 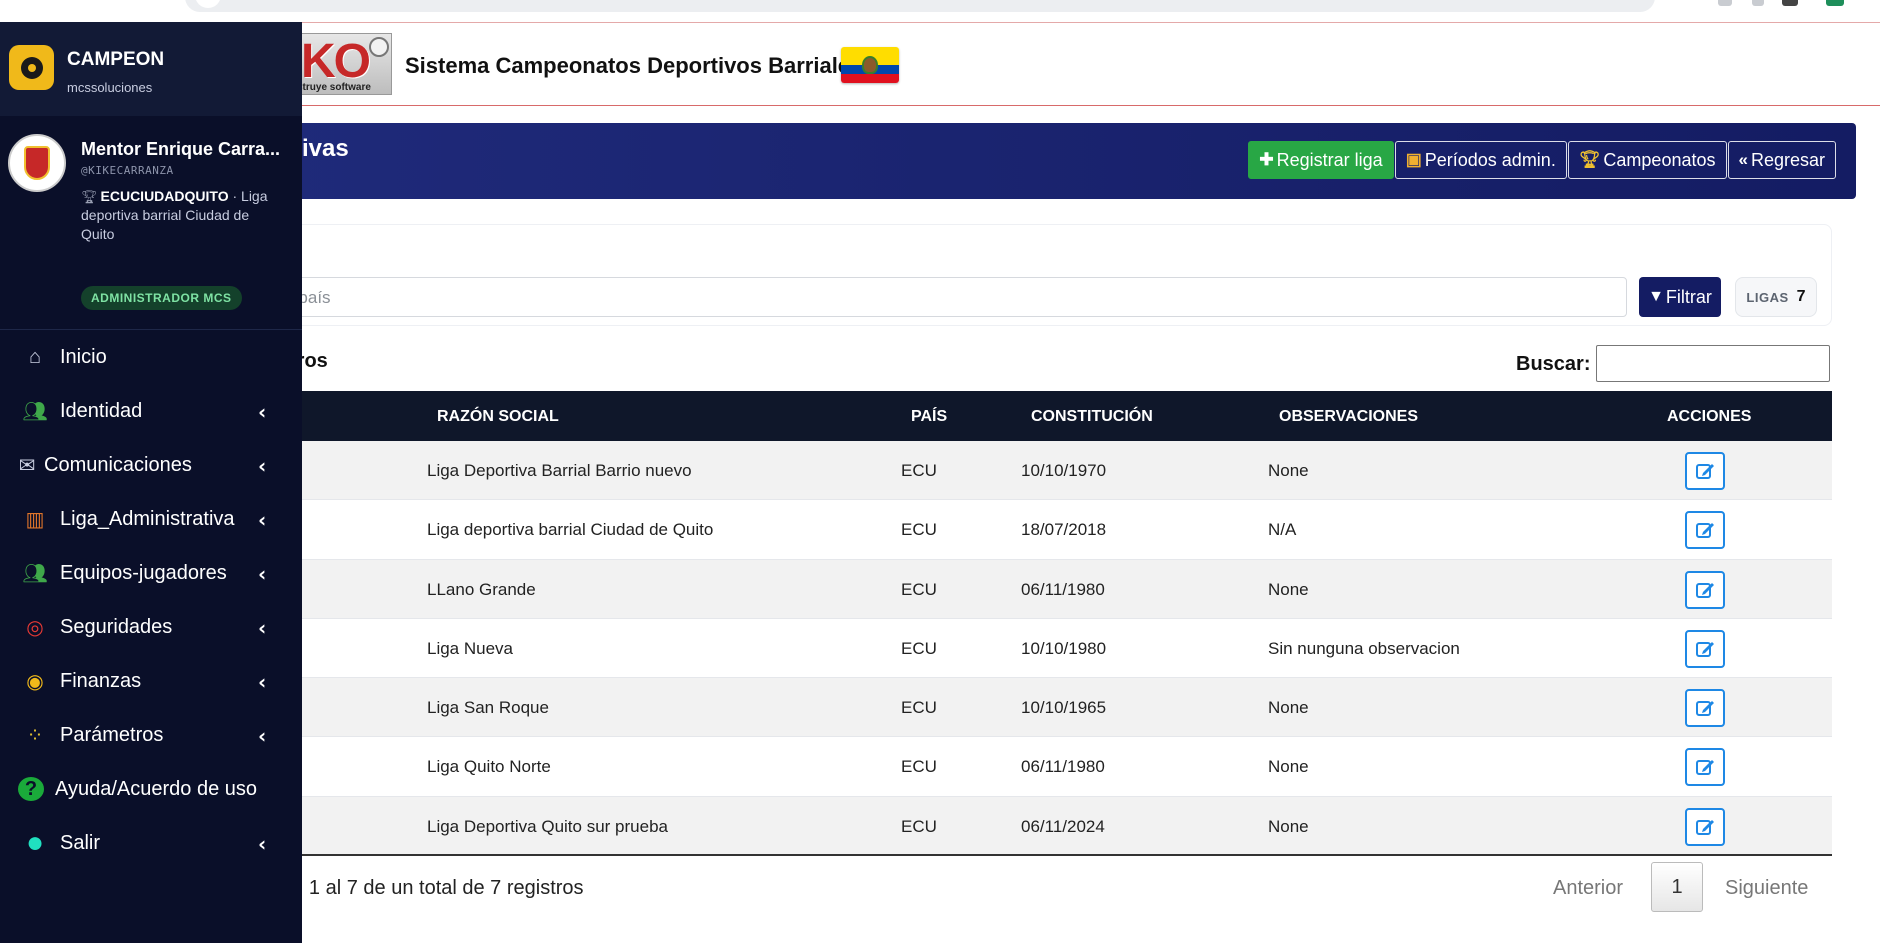 I want to click on sidebar-item-seguridades: ◎ Seguridades ‹, so click(x=151, y=627).